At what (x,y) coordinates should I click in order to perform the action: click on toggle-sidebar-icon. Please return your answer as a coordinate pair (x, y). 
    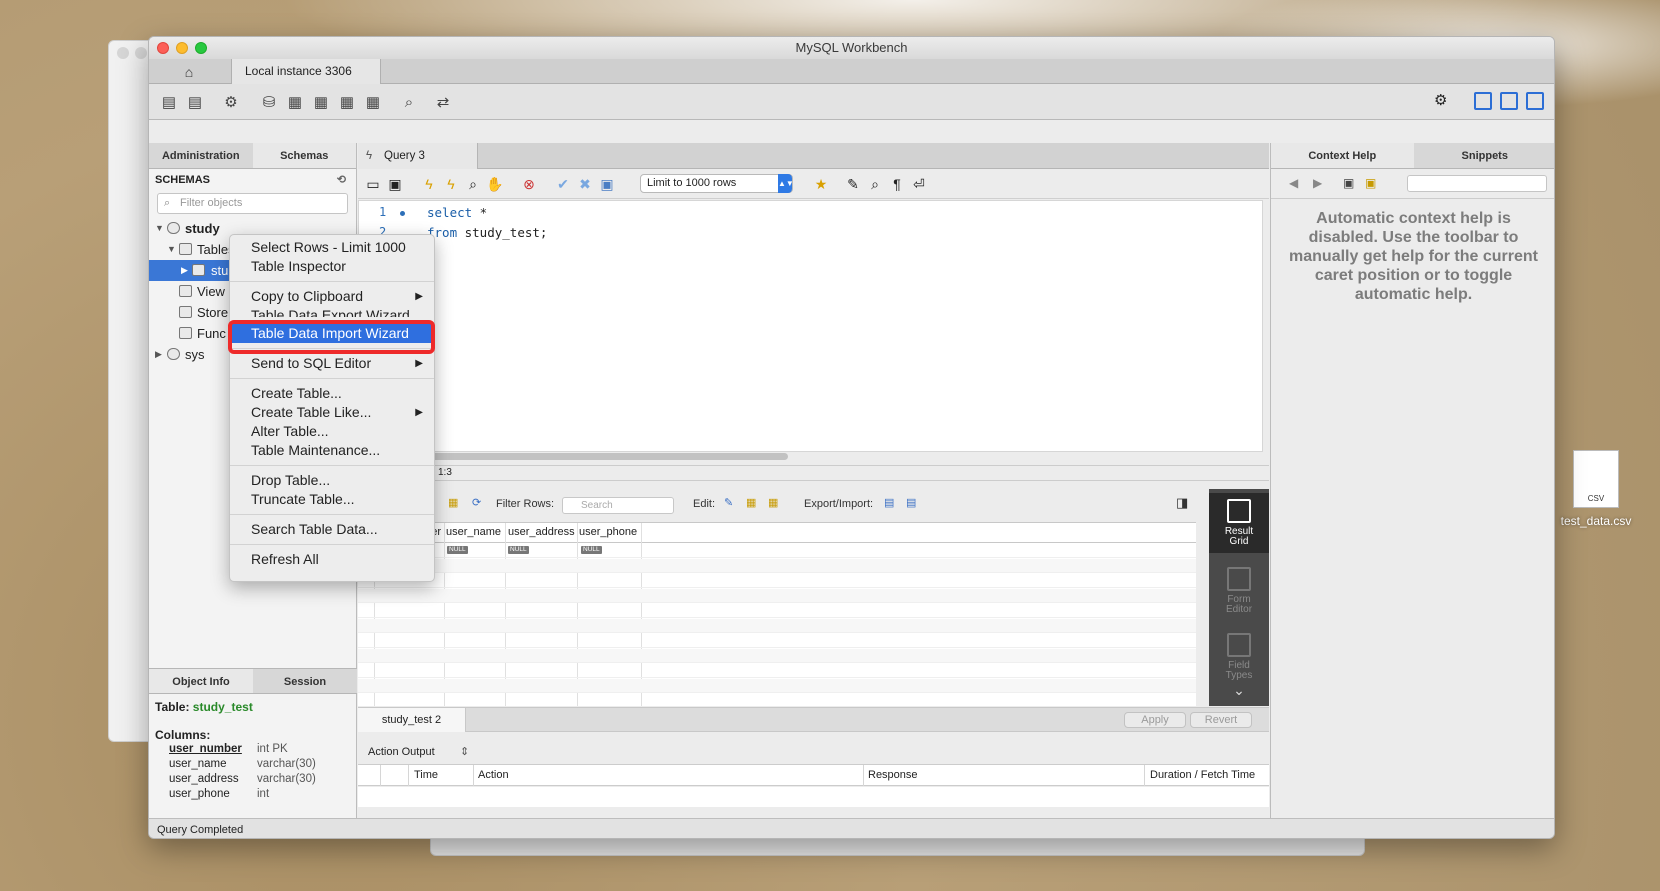
    Looking at the image, I should click on (1483, 101).